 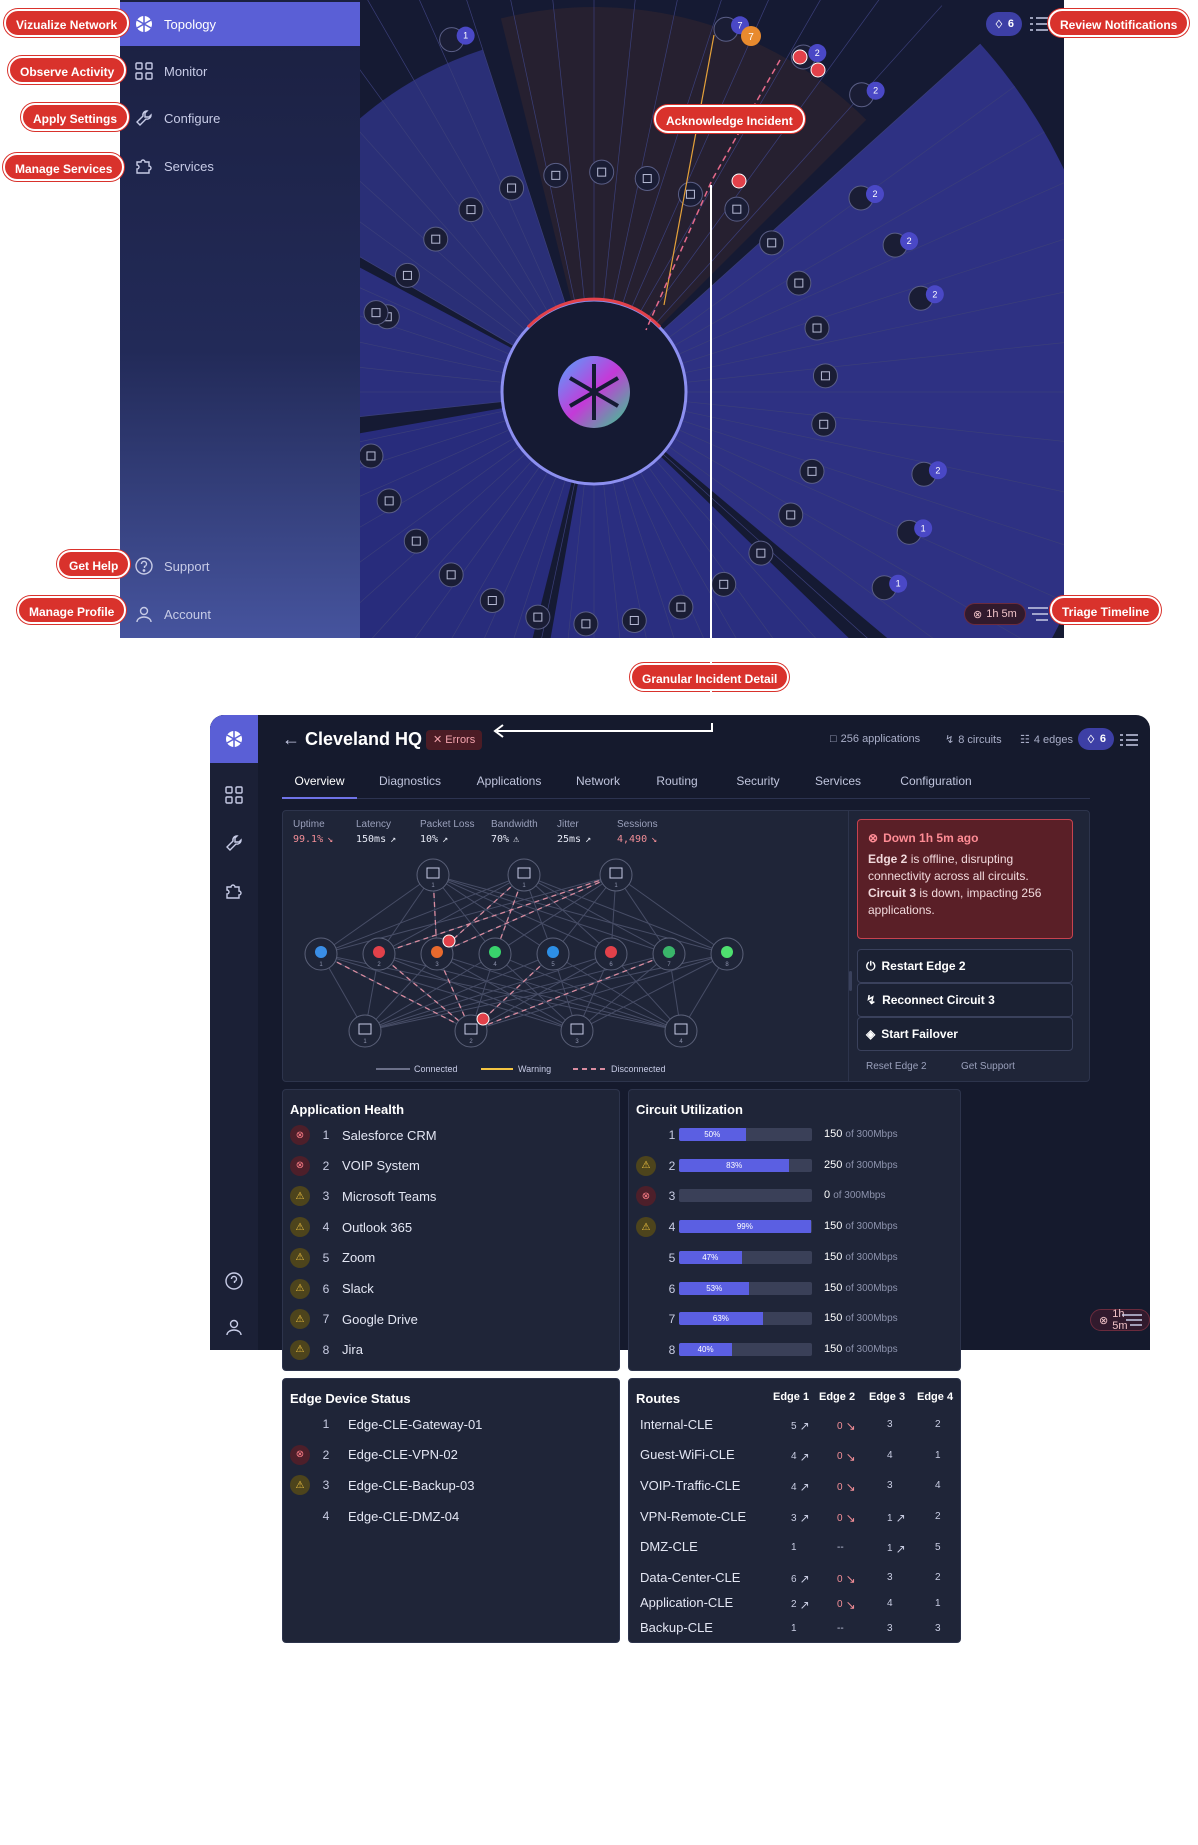 I want to click on route-cell: 1, so click(x=938, y=1603).